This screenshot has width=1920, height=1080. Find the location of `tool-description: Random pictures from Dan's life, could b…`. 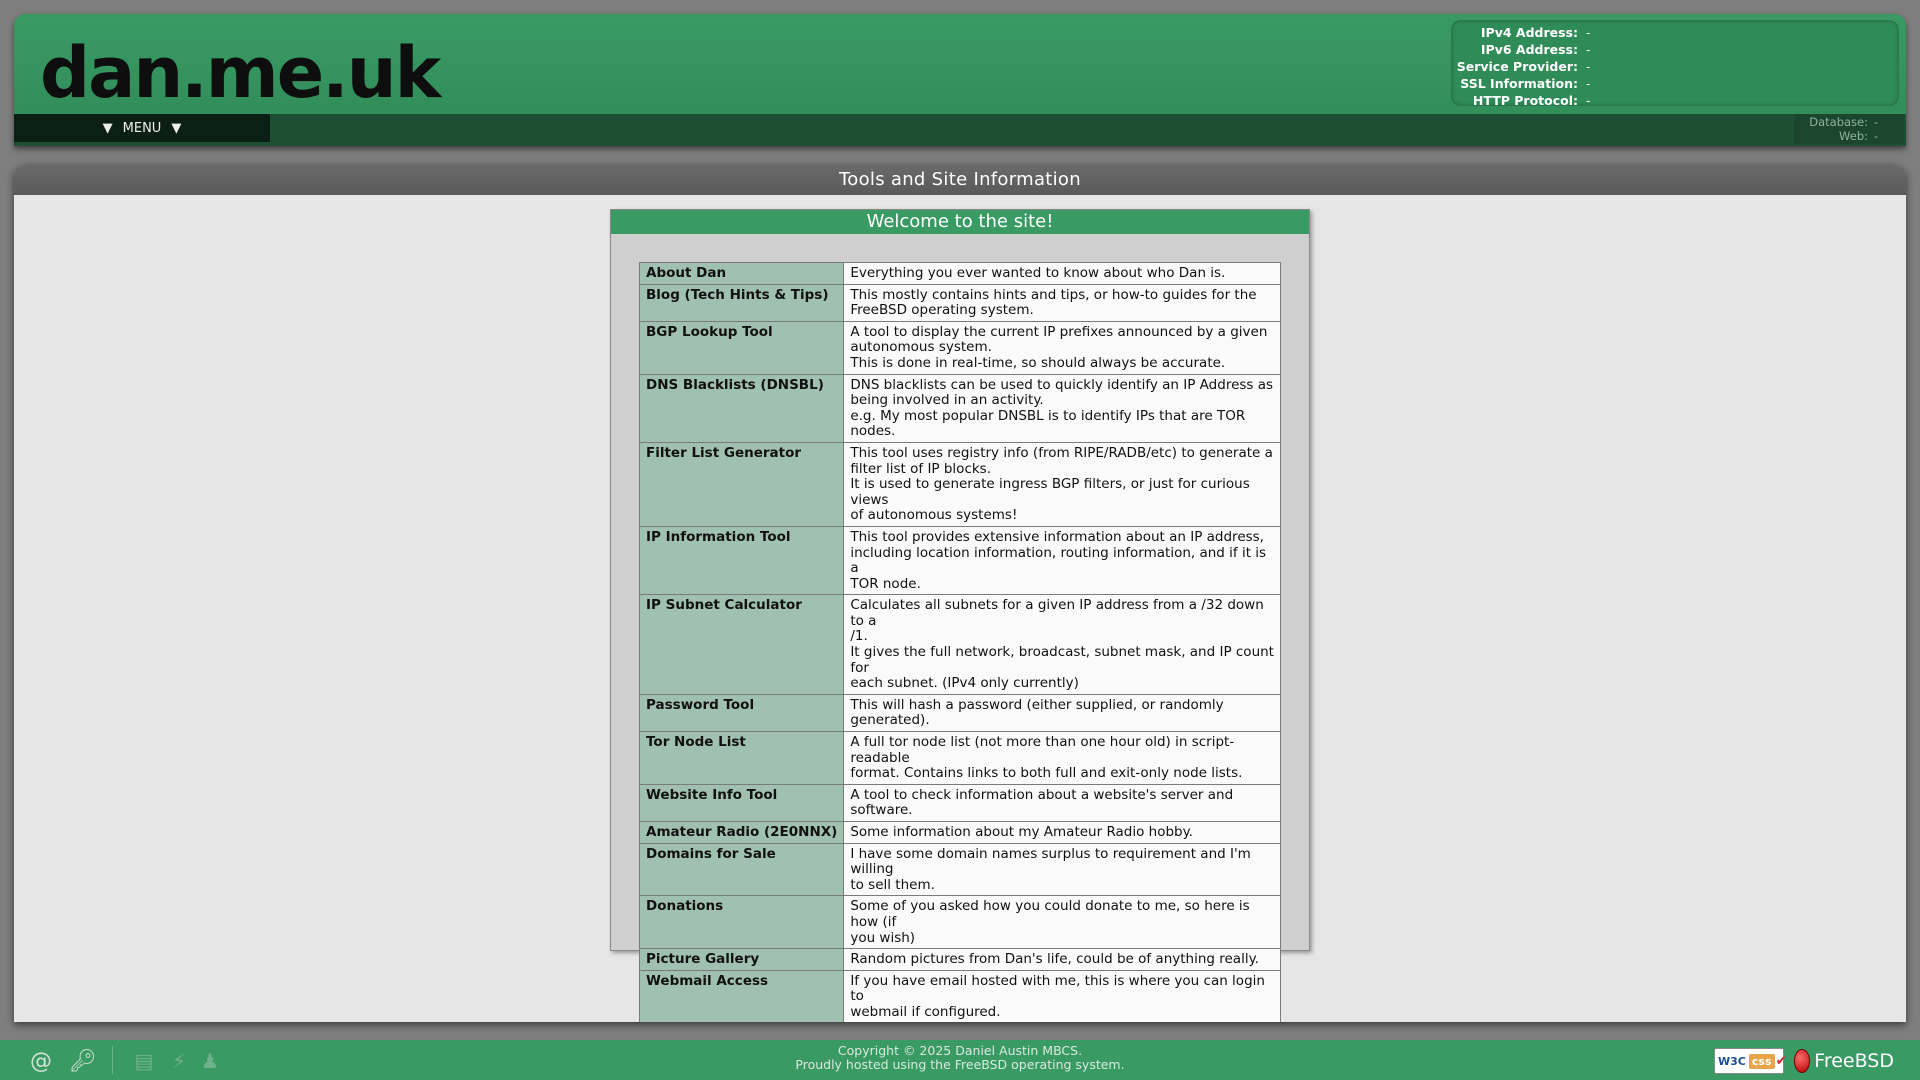

tool-description: Random pictures from Dan's life, could b… is located at coordinates (1062, 959).